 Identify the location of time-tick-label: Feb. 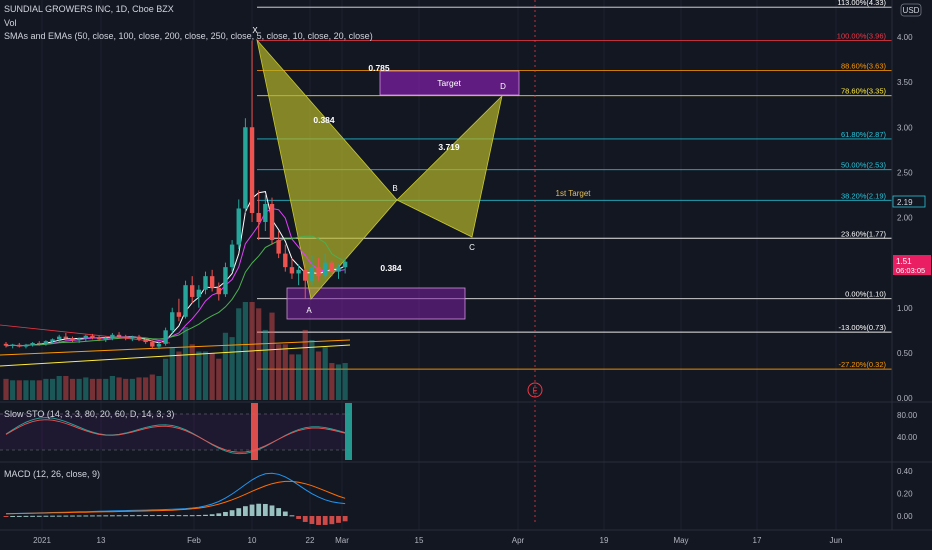
(194, 540).